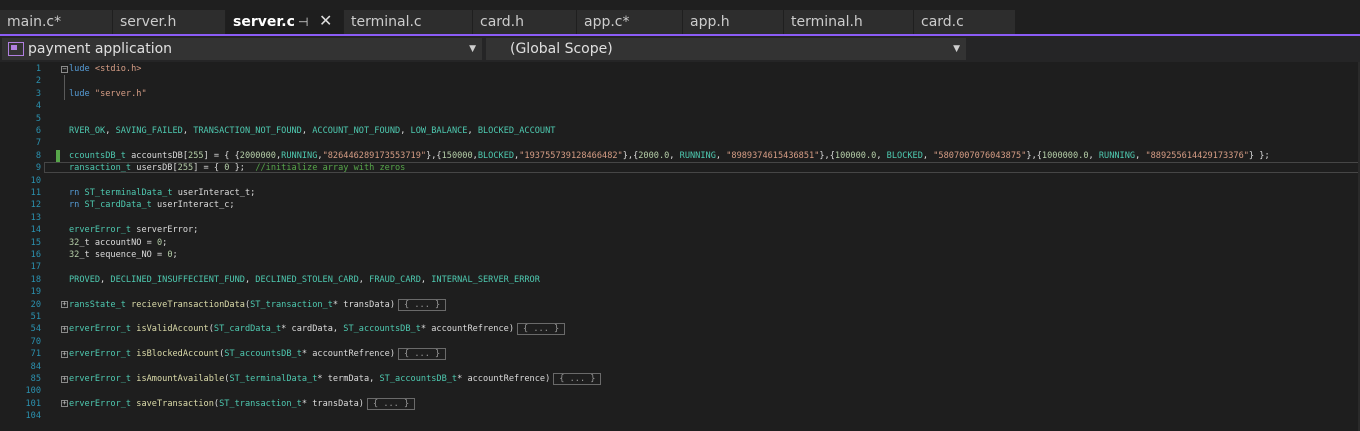  Describe the element at coordinates (680, 5) in the screenshot. I see `top-gap` at that location.